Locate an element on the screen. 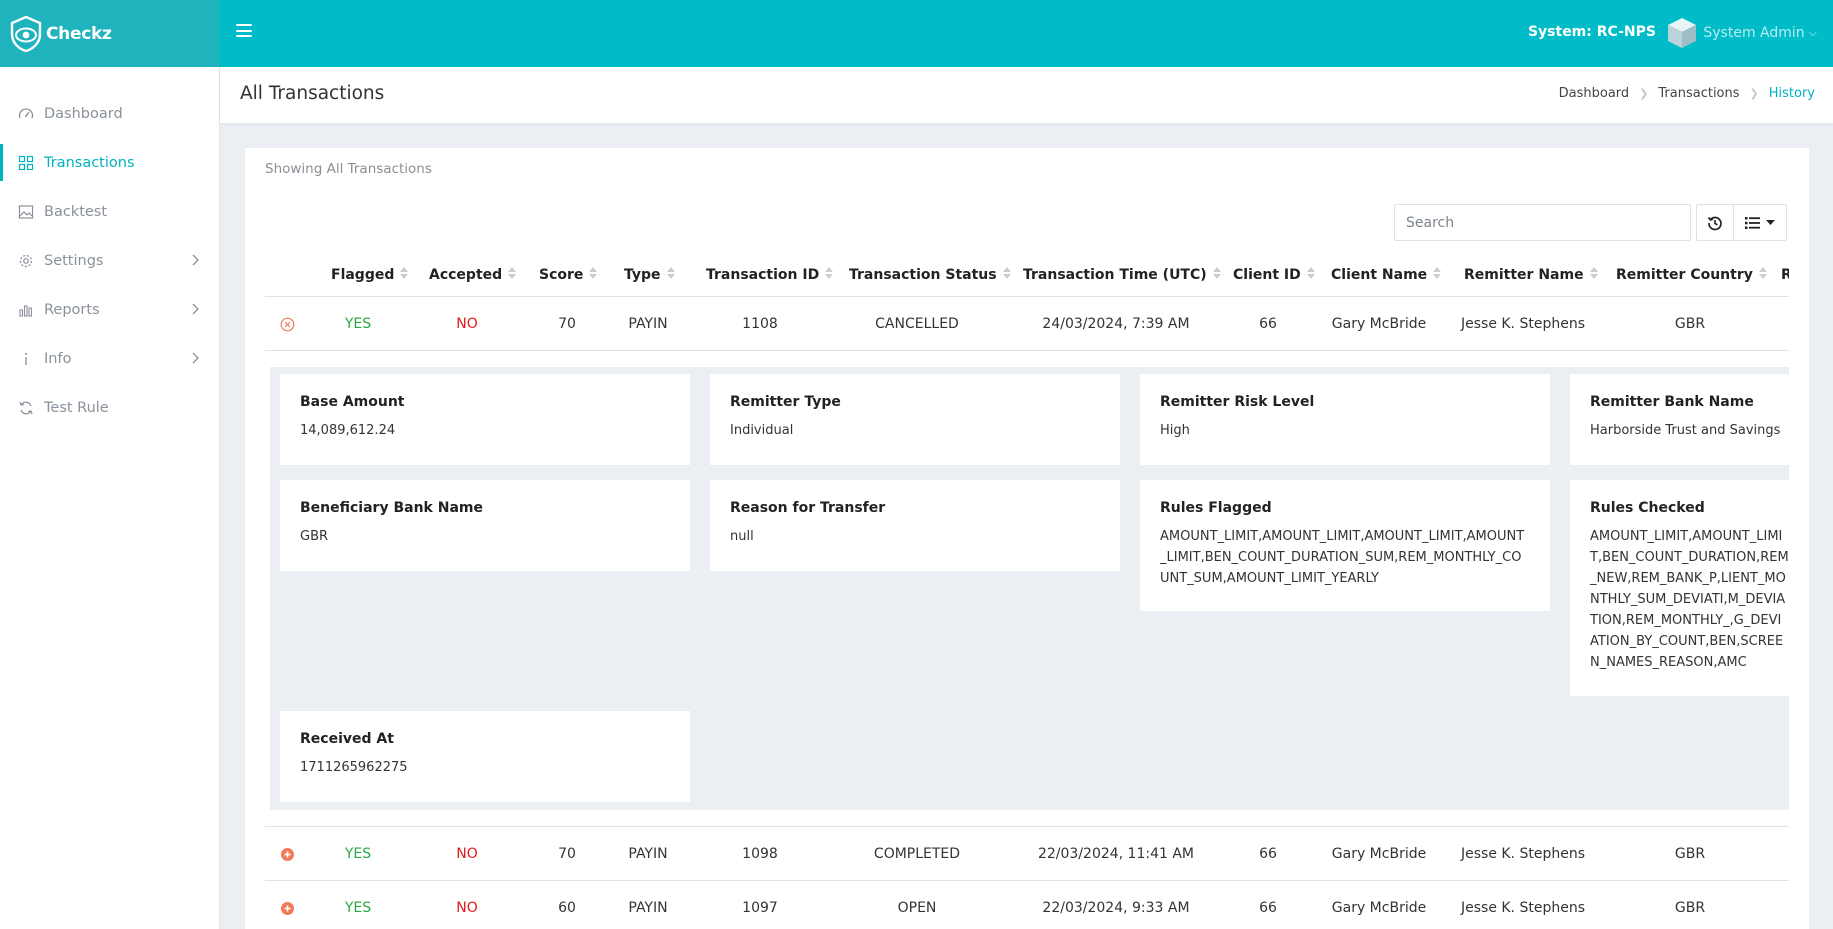 This screenshot has height=929, width=1833. column-header-flagged: Flagged is located at coordinates (370, 275).